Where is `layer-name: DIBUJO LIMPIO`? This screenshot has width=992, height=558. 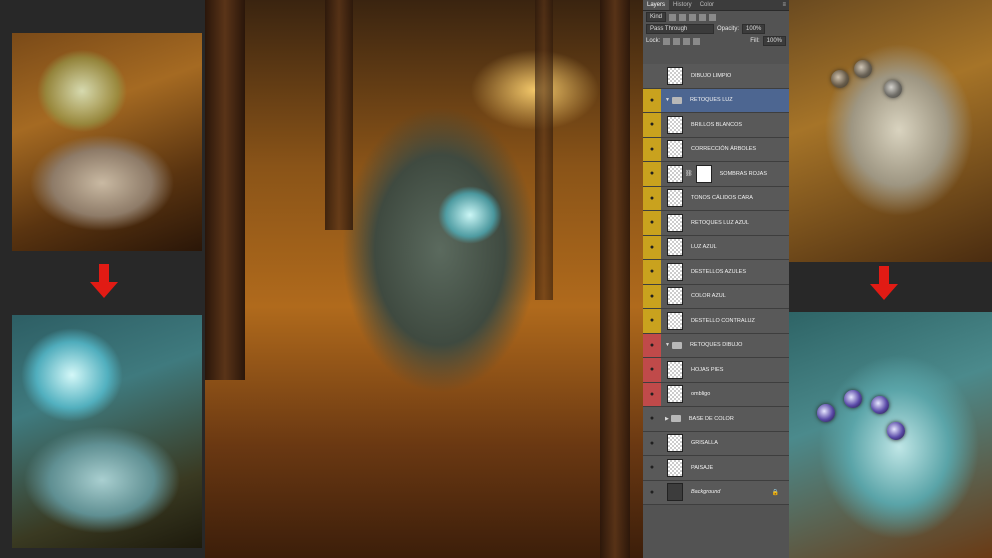 layer-name: DIBUJO LIMPIO is located at coordinates (711, 75).